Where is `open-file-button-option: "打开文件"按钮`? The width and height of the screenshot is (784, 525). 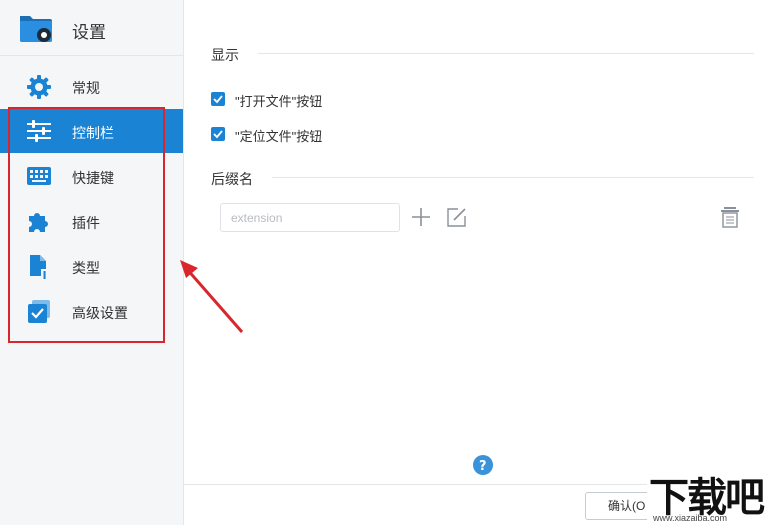
open-file-button-option: "打开文件"按钮 is located at coordinates (281, 100).